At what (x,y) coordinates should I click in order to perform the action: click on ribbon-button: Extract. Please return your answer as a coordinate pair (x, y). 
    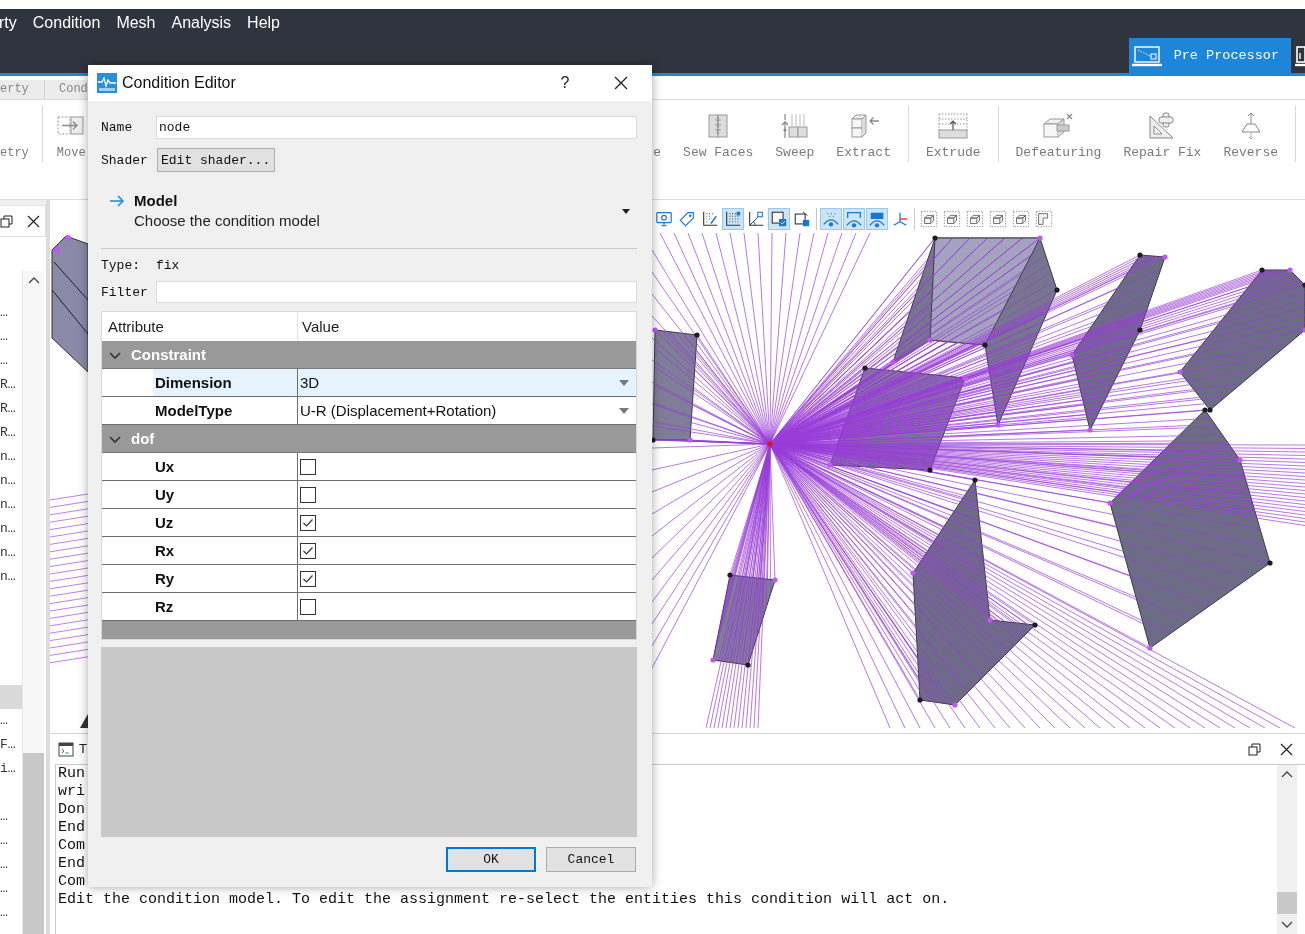
    Looking at the image, I should click on (863, 130).